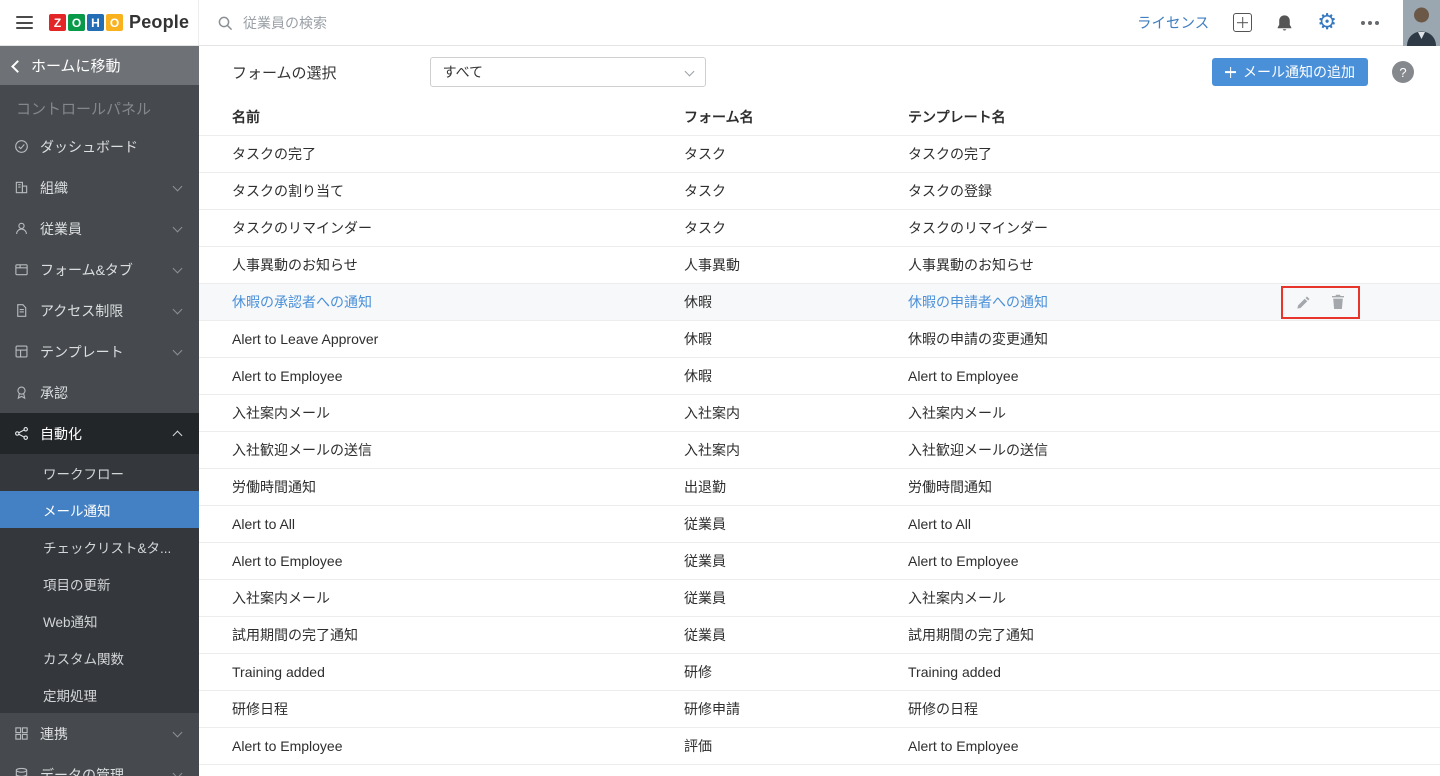 The height and width of the screenshot is (776, 1440). I want to click on sidebar-subitem-workflow: ワークフロー, so click(99, 472).